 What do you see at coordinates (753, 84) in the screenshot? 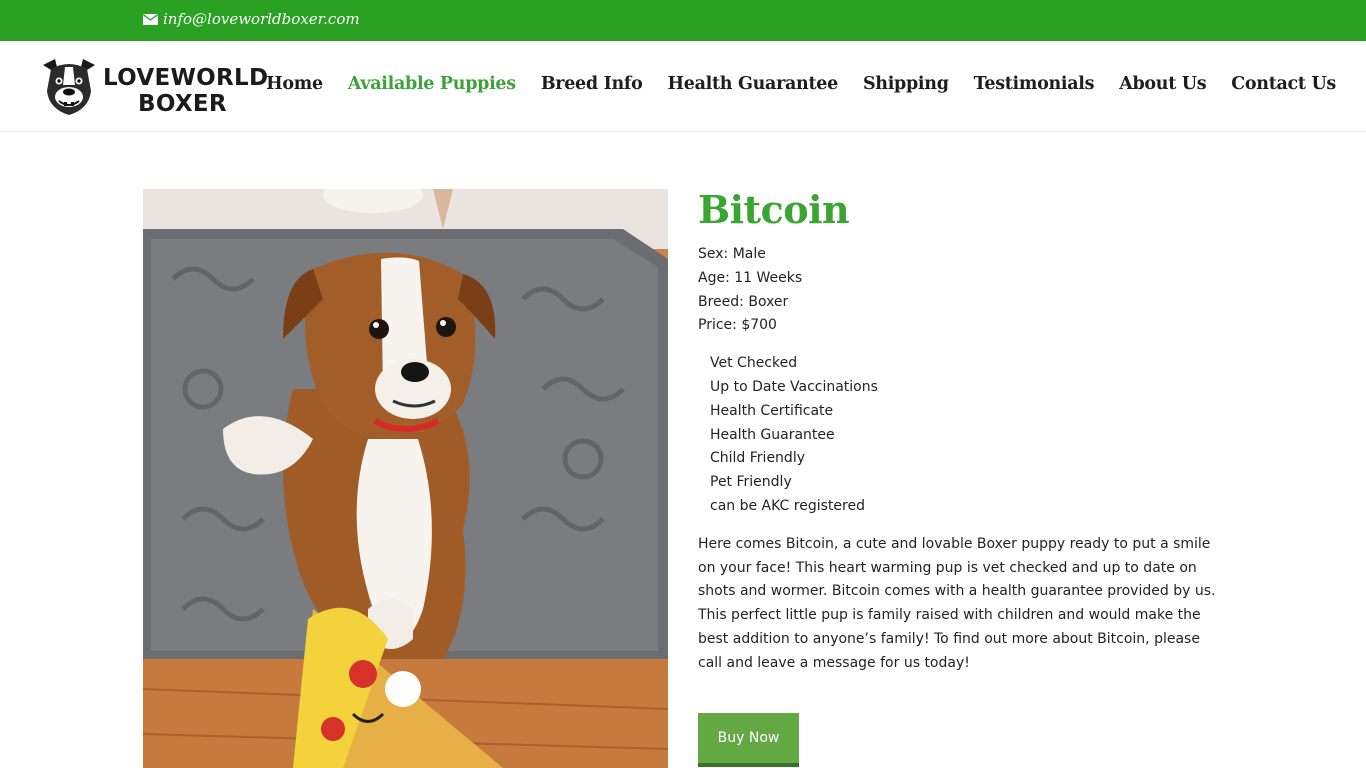
I see `nav-health-guarantee: Health Guarantee` at bounding box center [753, 84].